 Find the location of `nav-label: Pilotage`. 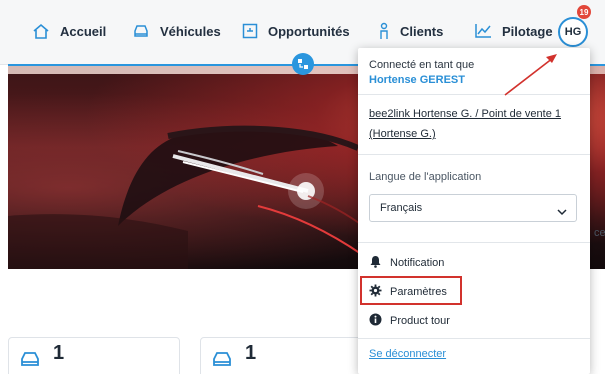

nav-label: Pilotage is located at coordinates (527, 31).